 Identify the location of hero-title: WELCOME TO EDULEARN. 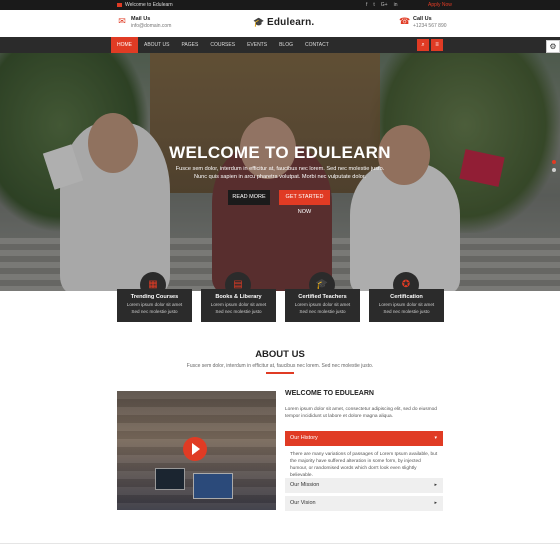
(280, 152).